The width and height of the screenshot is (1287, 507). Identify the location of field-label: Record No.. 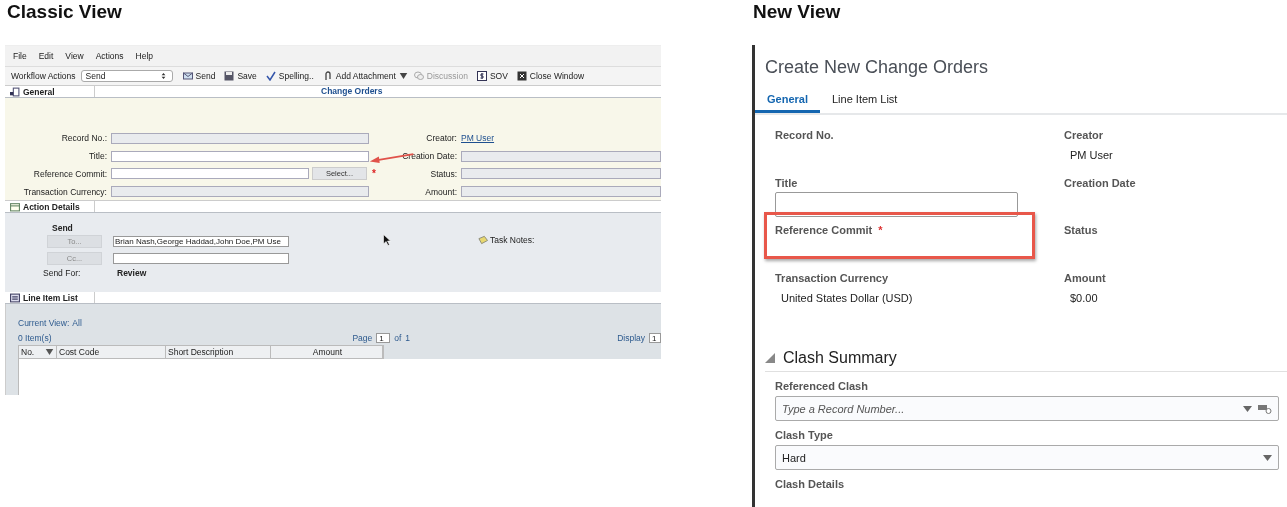
(804, 135).